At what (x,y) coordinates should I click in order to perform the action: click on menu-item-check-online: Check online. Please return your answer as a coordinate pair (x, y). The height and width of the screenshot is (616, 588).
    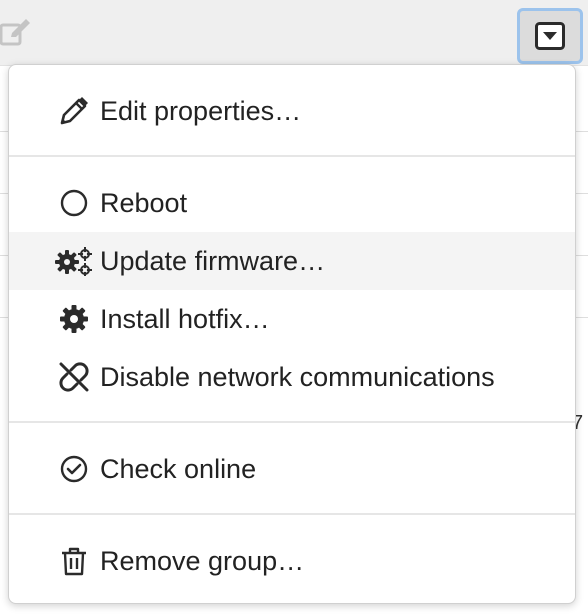
    Looking at the image, I should click on (292, 469).